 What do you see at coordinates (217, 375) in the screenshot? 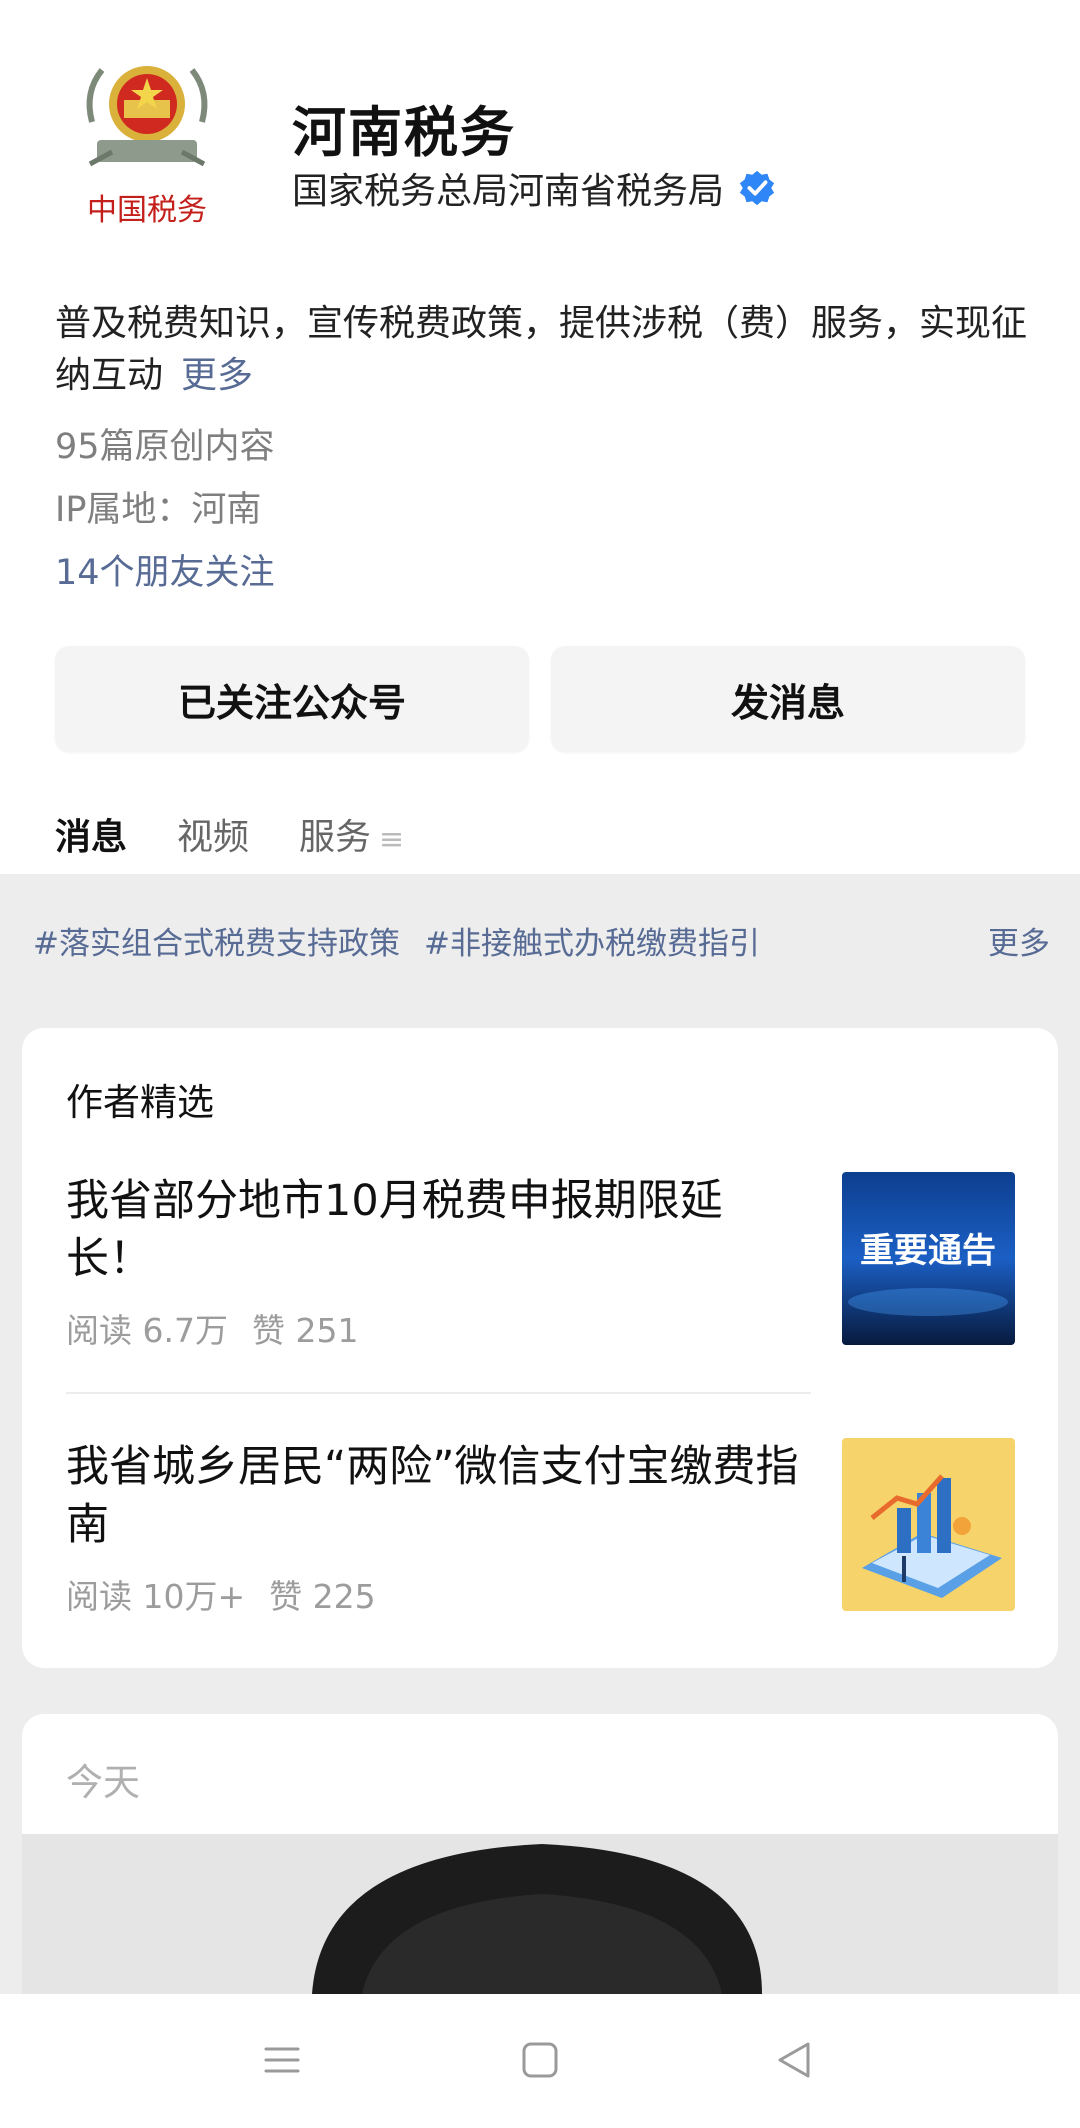
I see `description-more-link: 更多` at bounding box center [217, 375].